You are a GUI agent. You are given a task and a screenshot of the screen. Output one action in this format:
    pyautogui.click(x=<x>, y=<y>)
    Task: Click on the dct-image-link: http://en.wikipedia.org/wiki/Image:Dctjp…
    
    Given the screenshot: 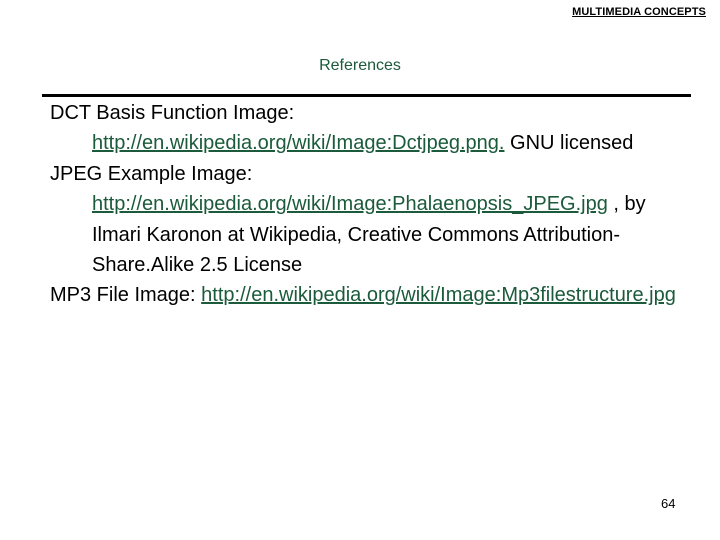 What is the action you would take?
    pyautogui.click(x=298, y=143)
    